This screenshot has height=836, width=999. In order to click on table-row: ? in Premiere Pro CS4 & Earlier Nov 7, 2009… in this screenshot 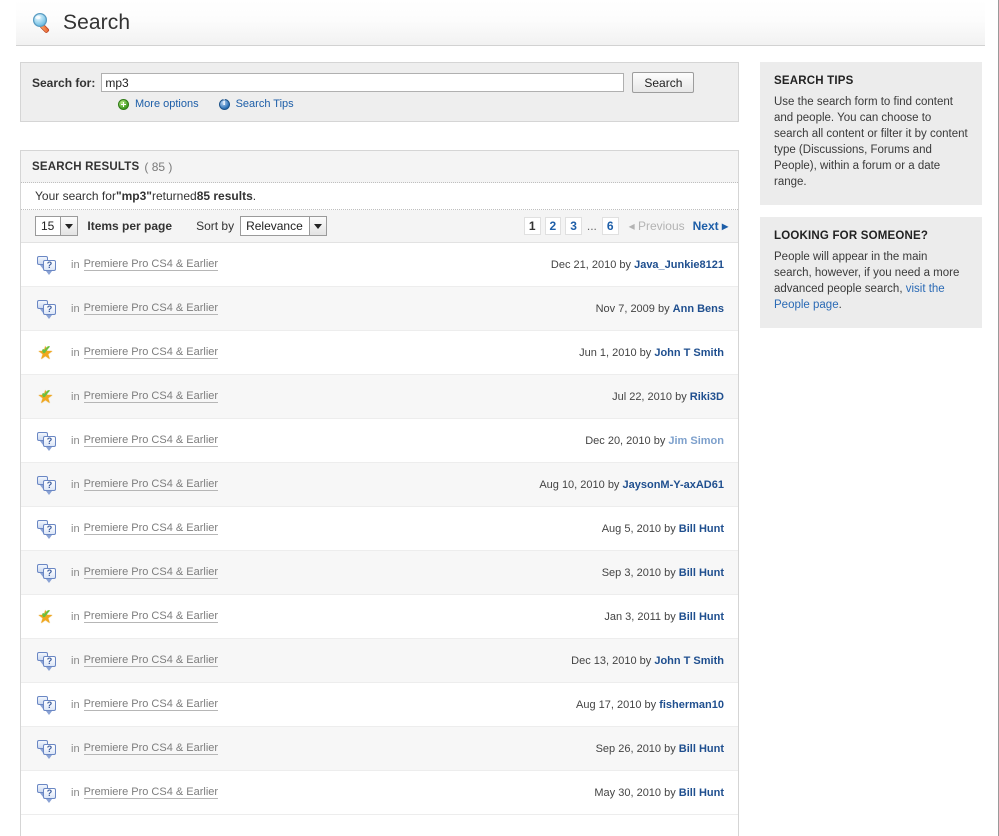, I will do `click(379, 309)`.